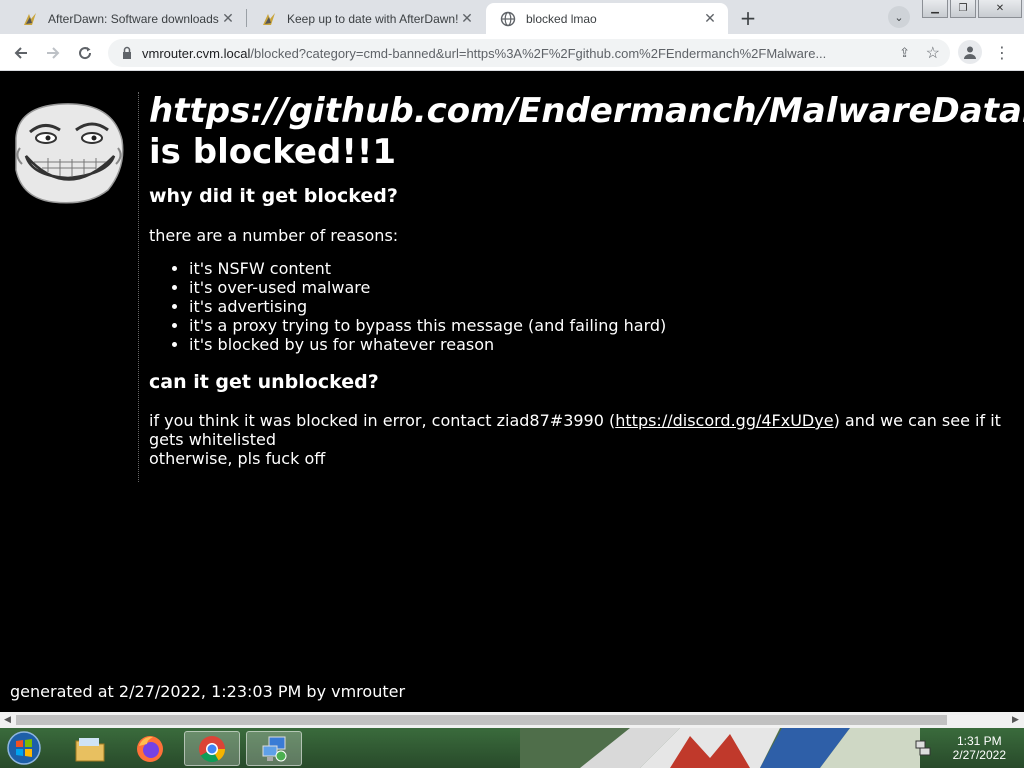 Image resolution: width=1024 pixels, height=768 pixels. Describe the element at coordinates (923, 748) in the screenshot. I see `network-tray-icon` at that location.